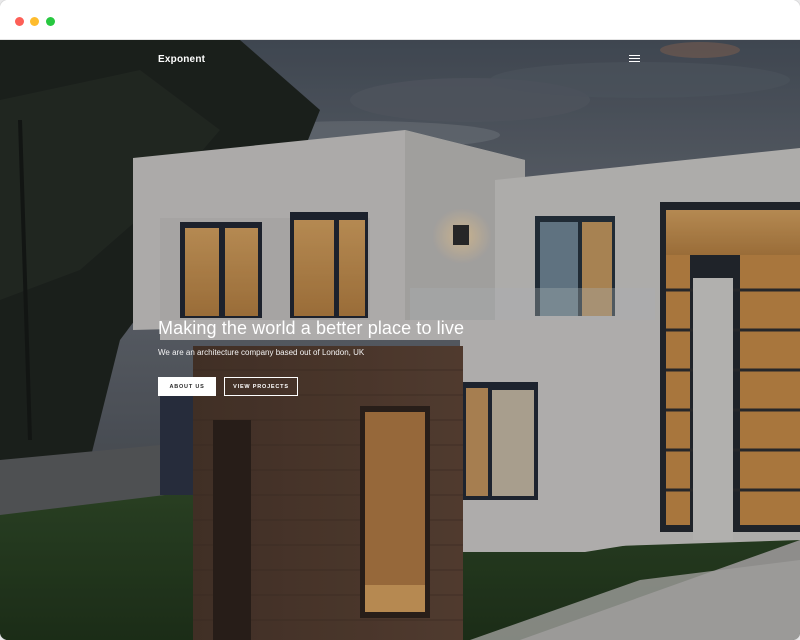 The height and width of the screenshot is (640, 800). Describe the element at coordinates (34, 21) in the screenshot. I see `minimize-window-button` at that location.